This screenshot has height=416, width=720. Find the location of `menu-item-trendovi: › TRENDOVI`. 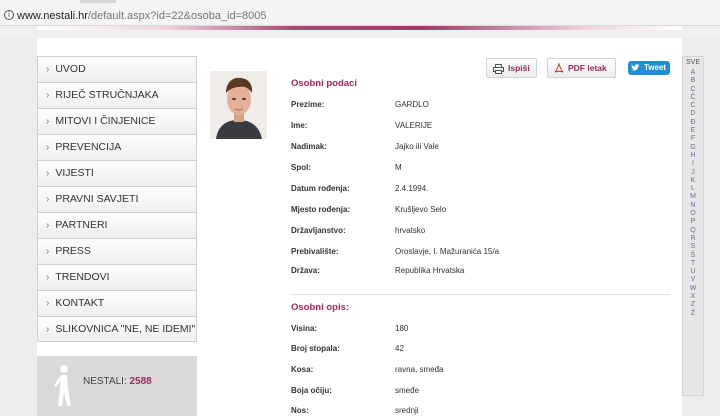

menu-item-trendovi: › TRENDOVI is located at coordinates (117, 277).